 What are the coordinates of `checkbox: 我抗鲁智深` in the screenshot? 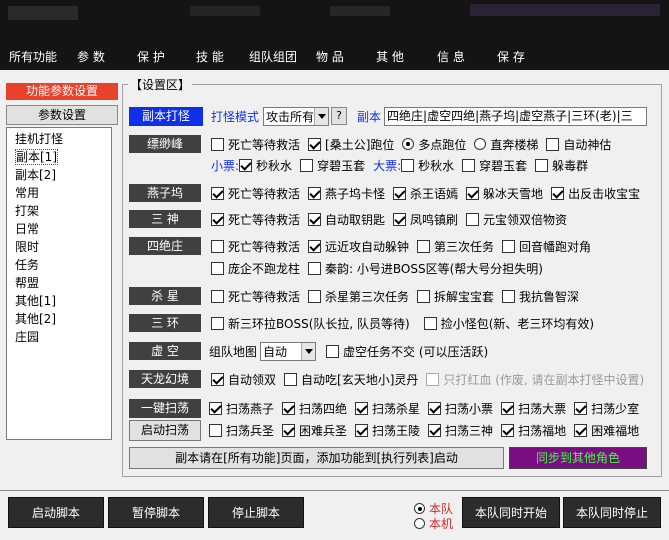 It's located at (540, 296).